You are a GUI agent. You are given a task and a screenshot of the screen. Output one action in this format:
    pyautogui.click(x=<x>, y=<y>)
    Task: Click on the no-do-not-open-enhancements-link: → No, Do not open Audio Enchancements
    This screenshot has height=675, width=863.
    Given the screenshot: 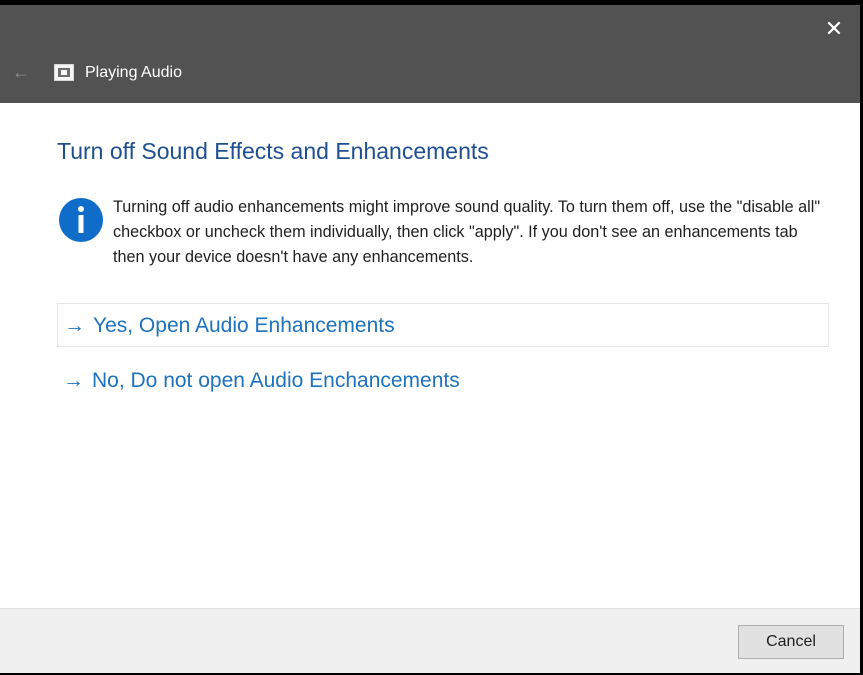 What is the action you would take?
    pyautogui.click(x=443, y=381)
    